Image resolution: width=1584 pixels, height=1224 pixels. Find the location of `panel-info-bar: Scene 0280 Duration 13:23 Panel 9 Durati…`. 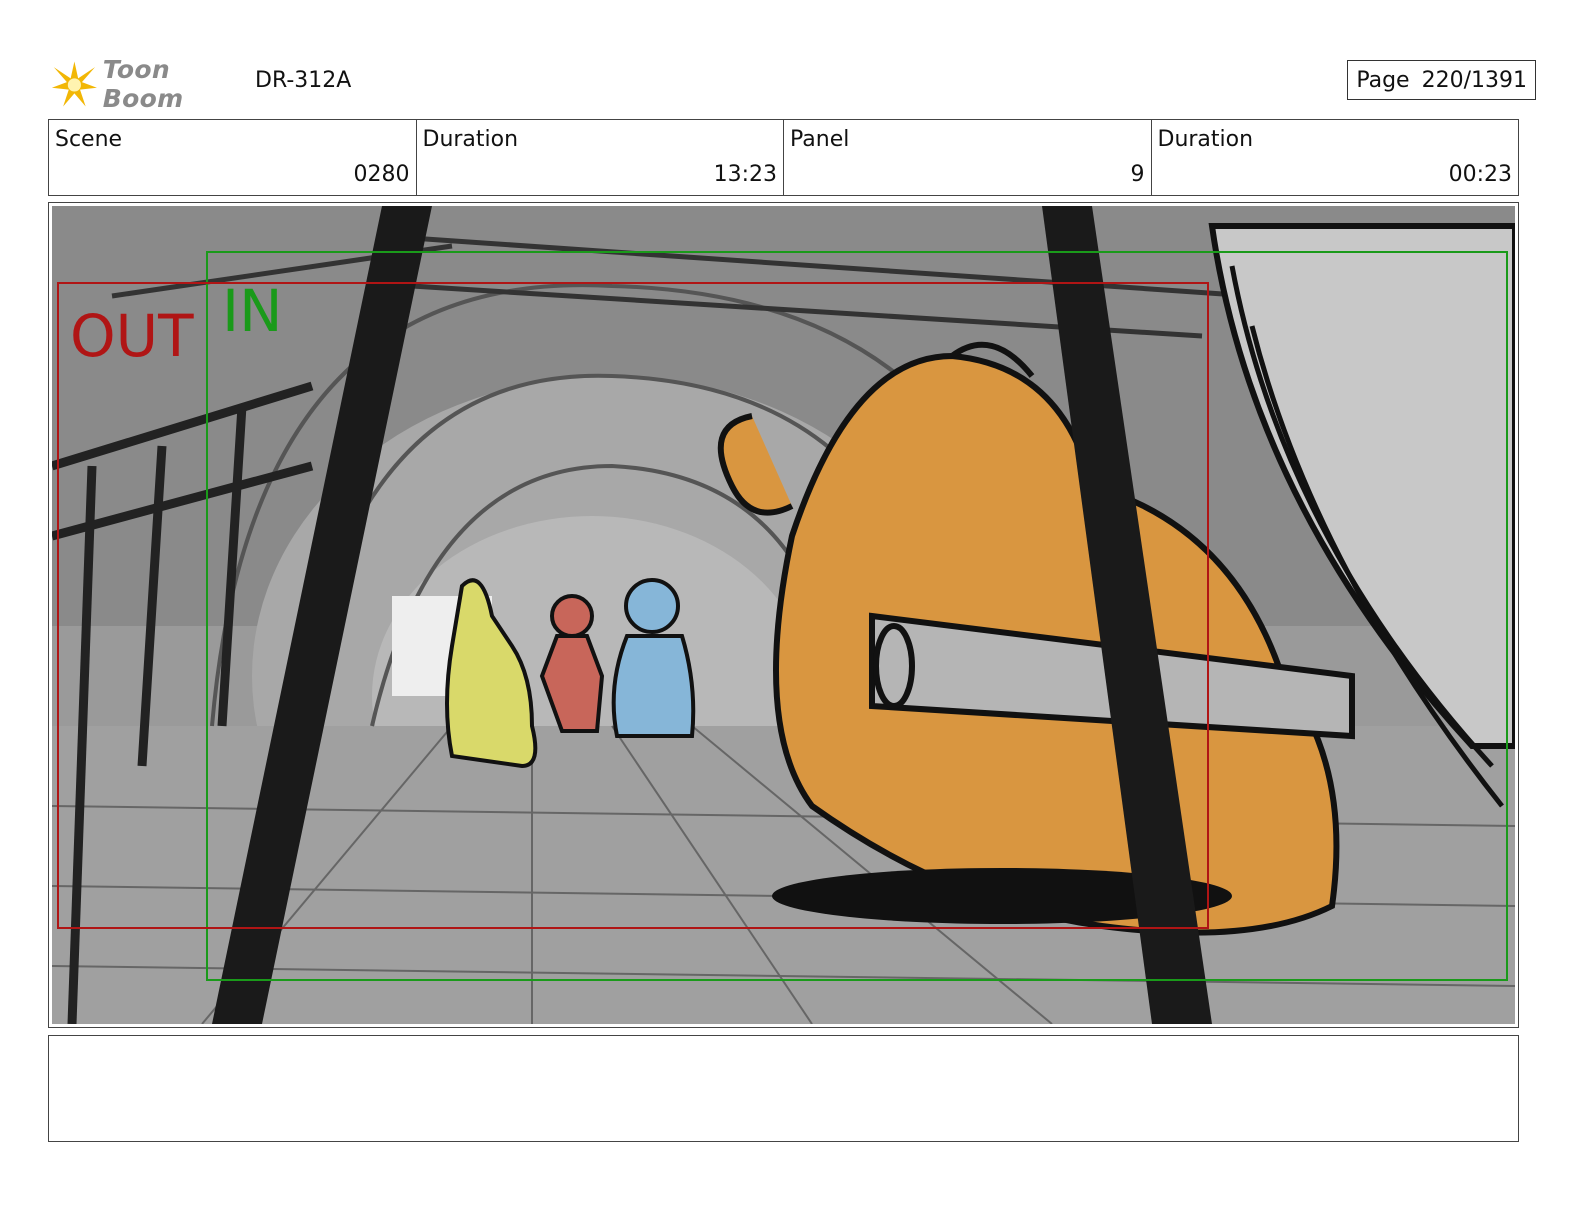

panel-info-bar: Scene 0280 Duration 13:23 Panel 9 Durati… is located at coordinates (783, 157).